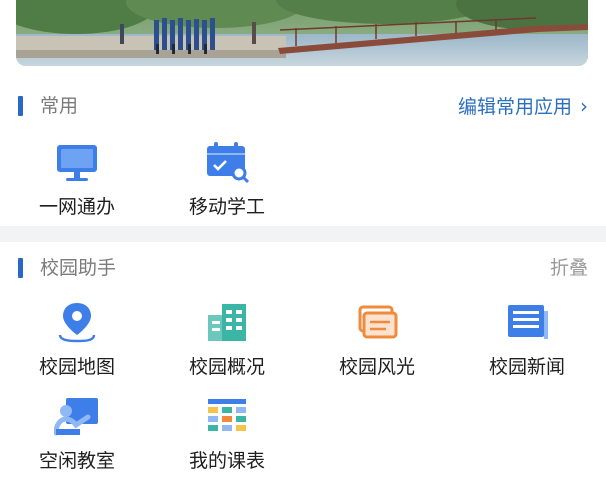  What do you see at coordinates (376, 367) in the screenshot?
I see `app-label: 校园风光` at bounding box center [376, 367].